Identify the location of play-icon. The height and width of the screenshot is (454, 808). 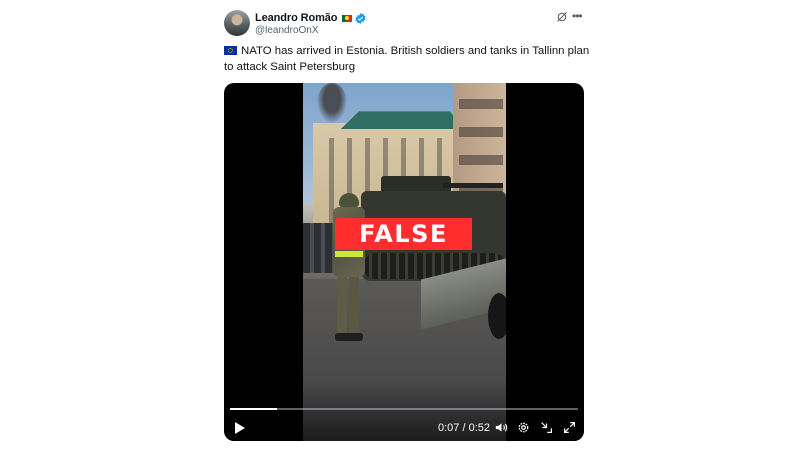
(240, 428).